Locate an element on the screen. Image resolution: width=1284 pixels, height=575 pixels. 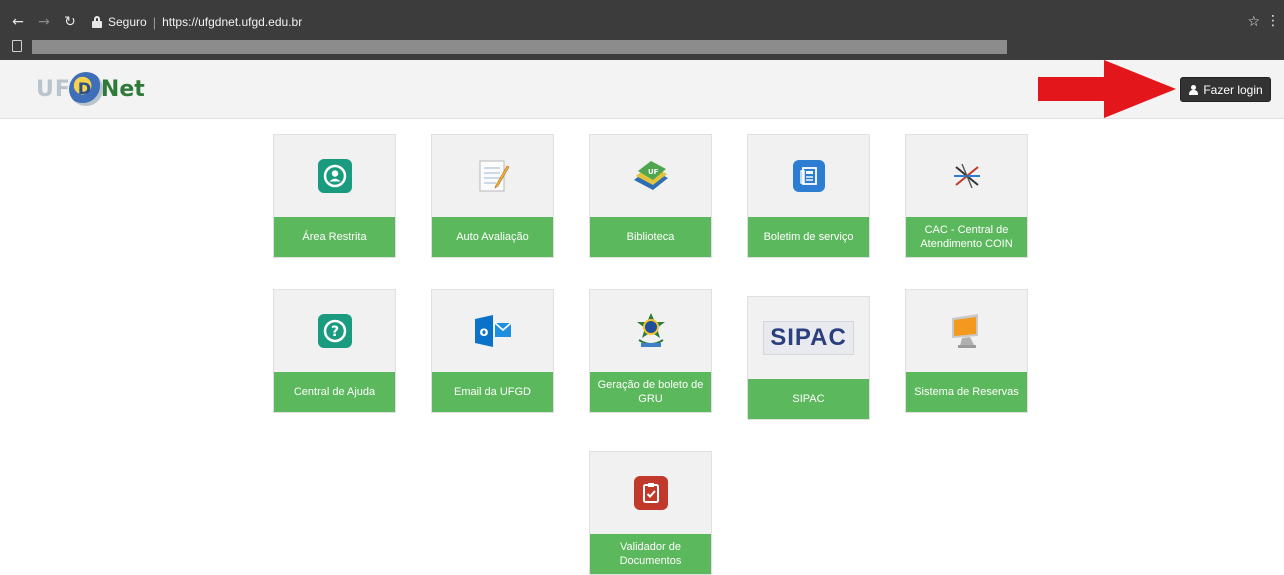
tile-icon-area: UF is located at coordinates (650, 176).